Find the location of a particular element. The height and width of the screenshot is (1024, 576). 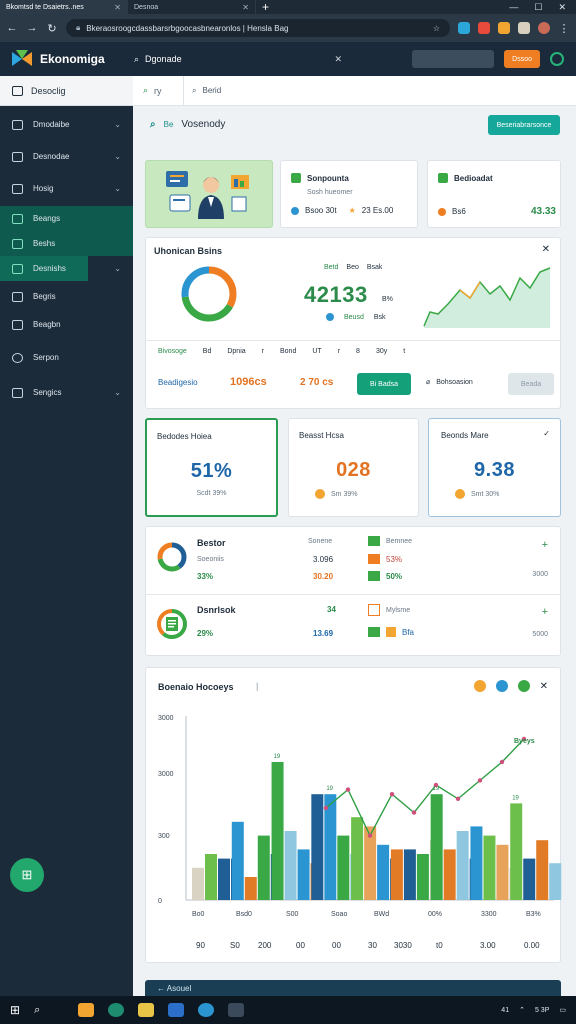

browser-tab-active: Bkomtsd te Dsaietrs..nes ✕ is located at coordinates (64, 7).